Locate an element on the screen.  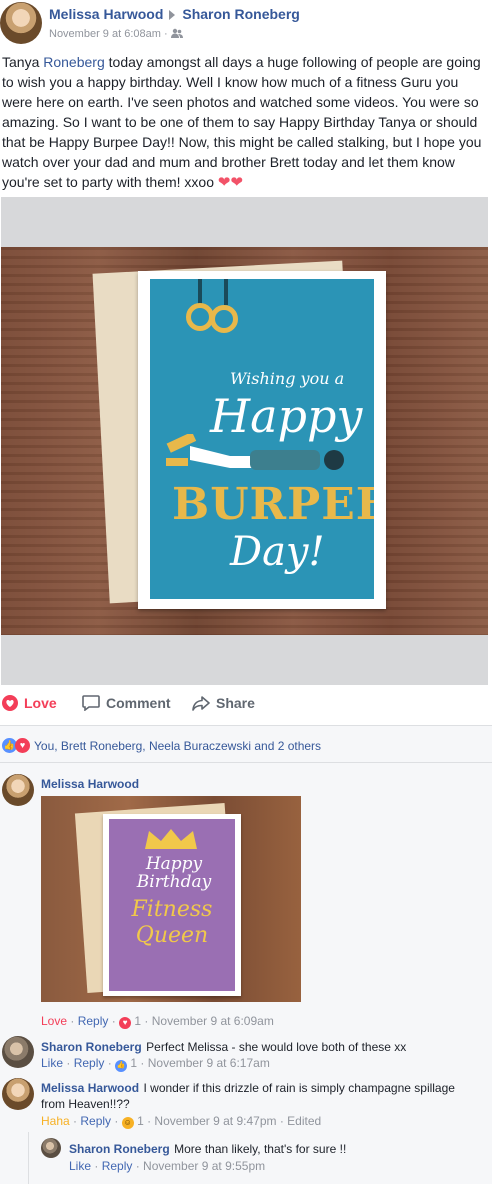
comment-text: More than likely, that's for sure !! is located at coordinates (260, 1149).